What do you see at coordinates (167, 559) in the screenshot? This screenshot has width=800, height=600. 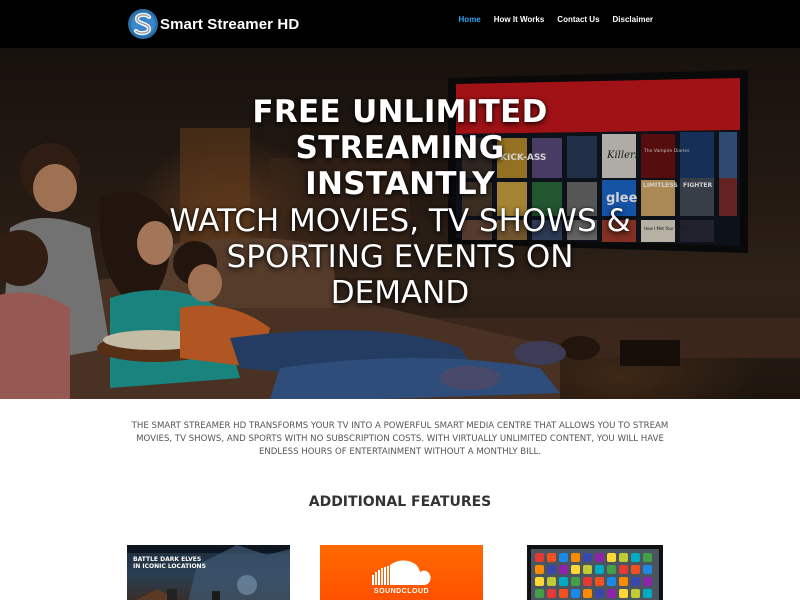 I see `game-caption-line-1: BATTLE DARK ELVES` at bounding box center [167, 559].